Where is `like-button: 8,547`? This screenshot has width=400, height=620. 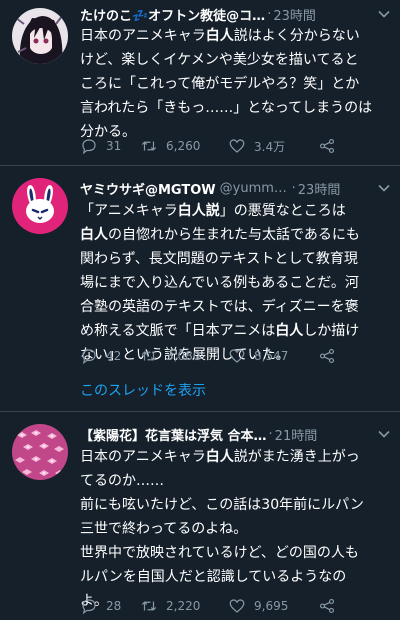 like-button: 8,547 is located at coordinates (273, 356).